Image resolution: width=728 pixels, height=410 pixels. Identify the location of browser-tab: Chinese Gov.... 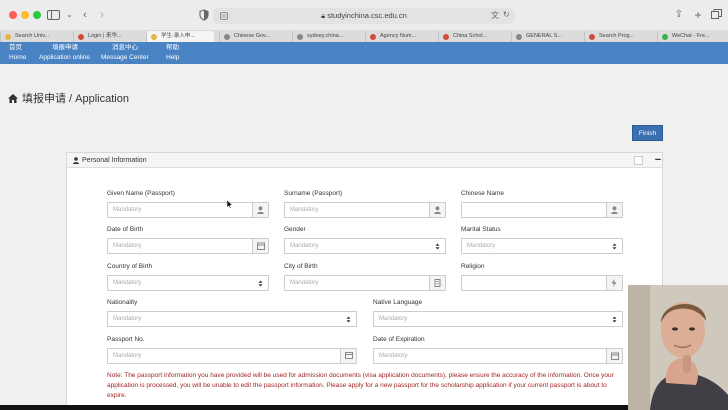
(253, 36).